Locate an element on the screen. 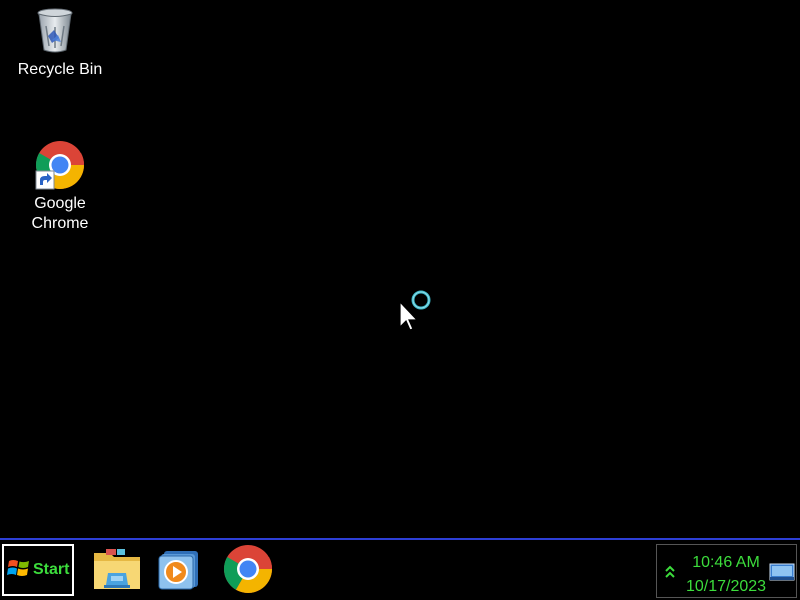 This screenshot has height=600, width=800. file-explorer-icon is located at coordinates (117, 571).